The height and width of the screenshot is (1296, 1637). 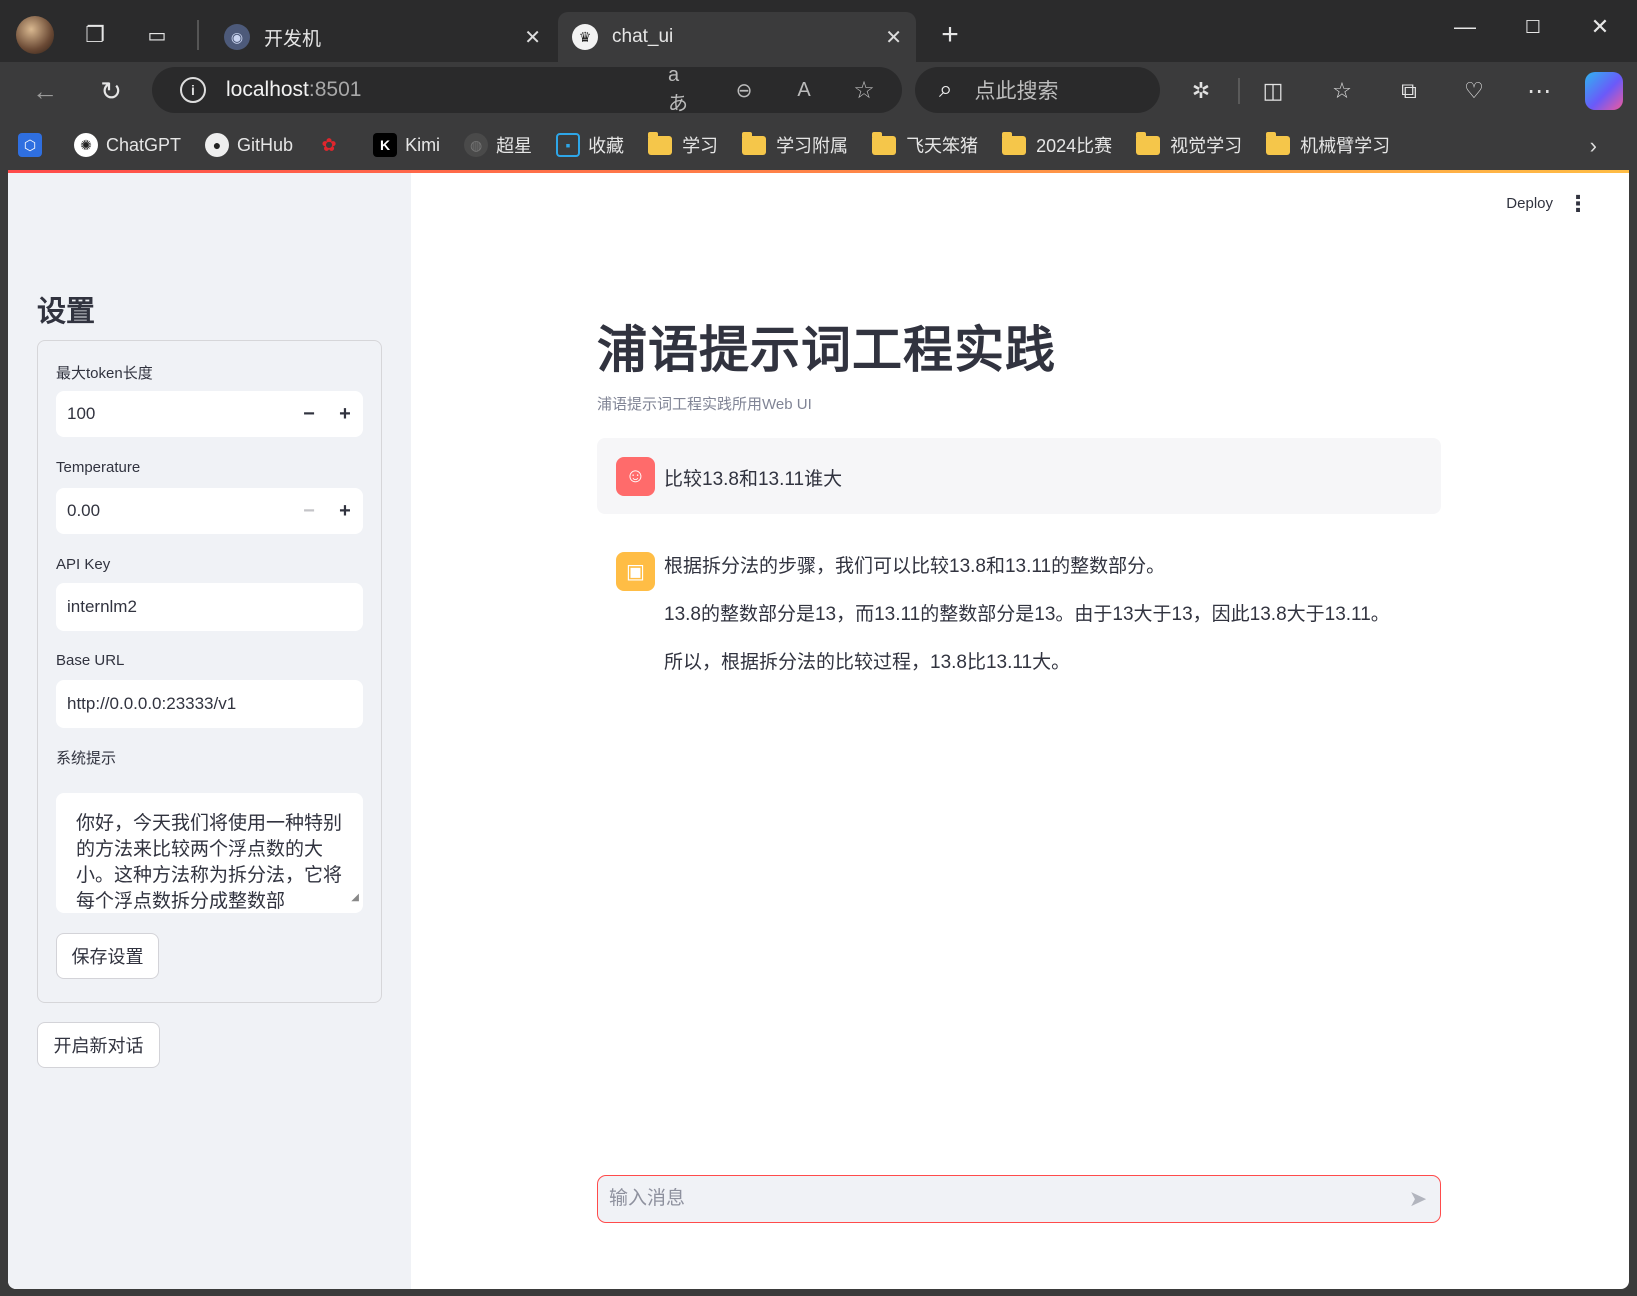 What do you see at coordinates (942, 146) in the screenshot?
I see `bookmark-label: 飞天笨猪` at bounding box center [942, 146].